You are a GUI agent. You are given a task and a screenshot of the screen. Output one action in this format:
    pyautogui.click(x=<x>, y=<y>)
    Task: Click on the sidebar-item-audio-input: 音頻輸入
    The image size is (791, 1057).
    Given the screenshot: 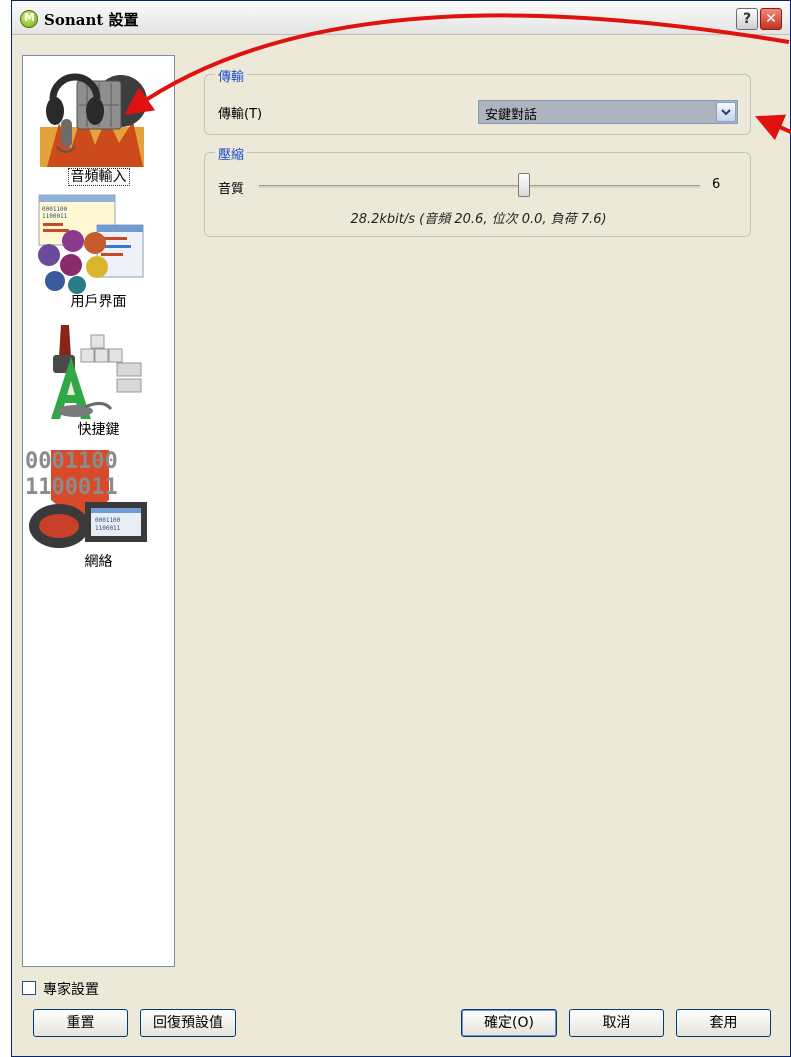 What is the action you would take?
    pyautogui.click(x=98, y=123)
    